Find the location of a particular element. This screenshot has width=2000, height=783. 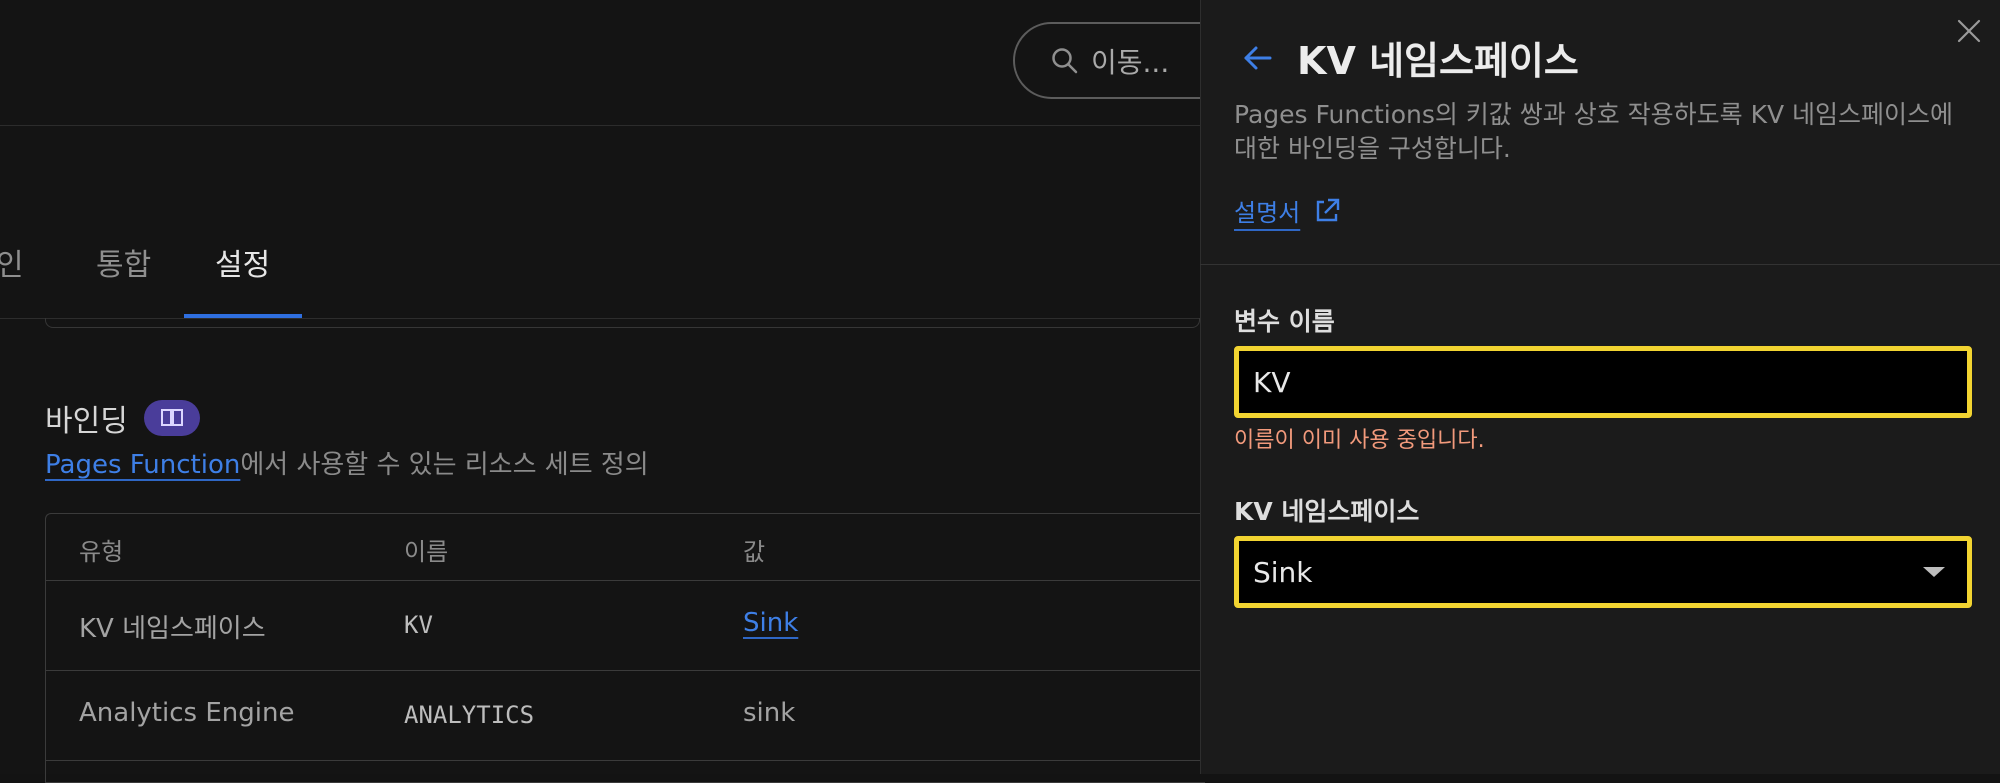

pages-function-link: Pages Function is located at coordinates (142, 465).